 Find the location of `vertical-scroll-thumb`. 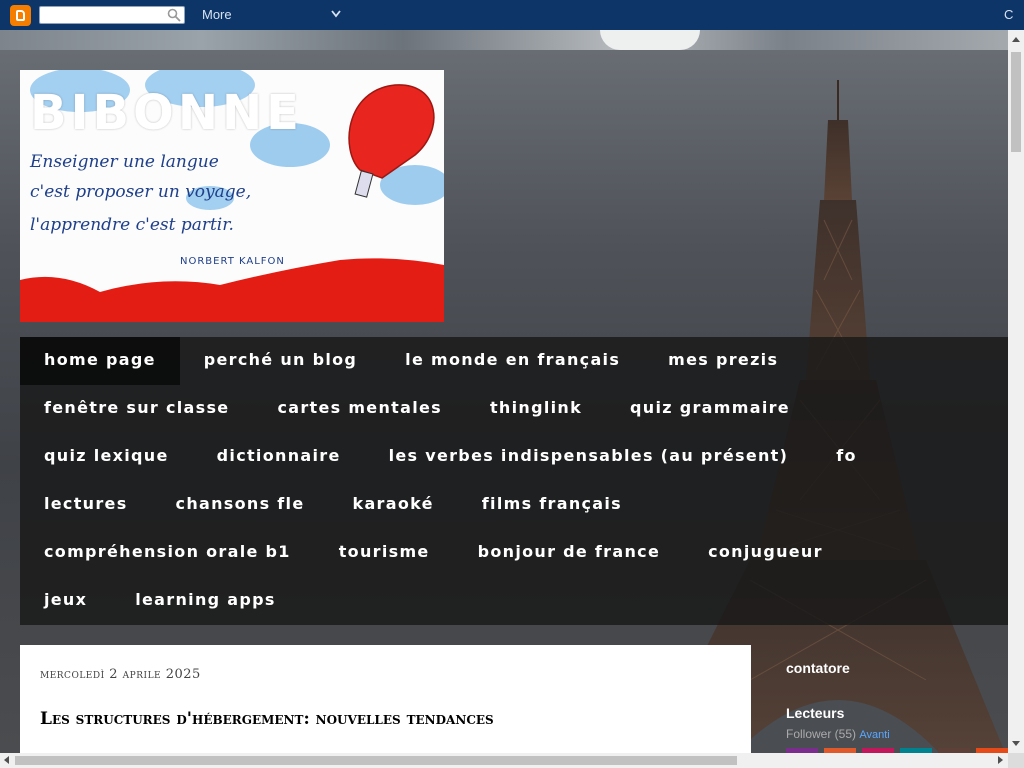

vertical-scroll-thumb is located at coordinates (1016, 102).